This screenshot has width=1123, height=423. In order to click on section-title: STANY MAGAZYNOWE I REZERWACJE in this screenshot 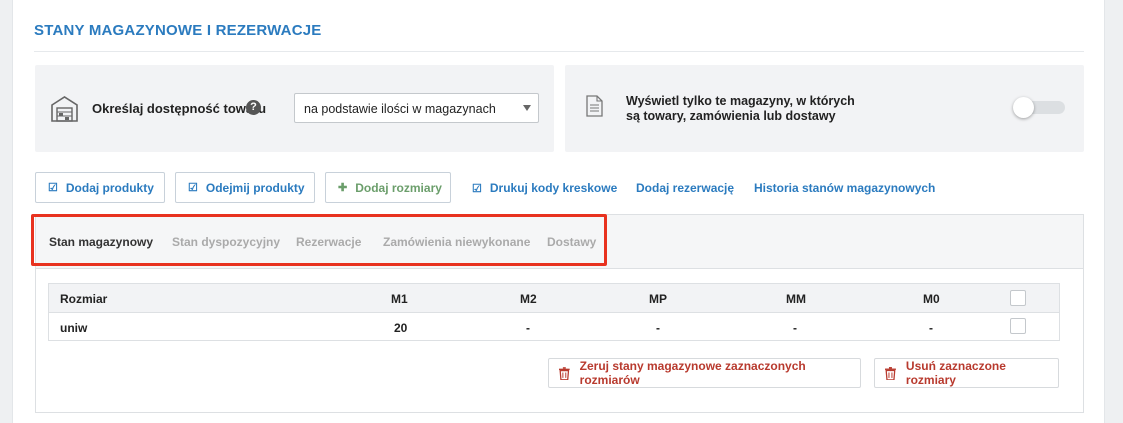, I will do `click(178, 30)`.